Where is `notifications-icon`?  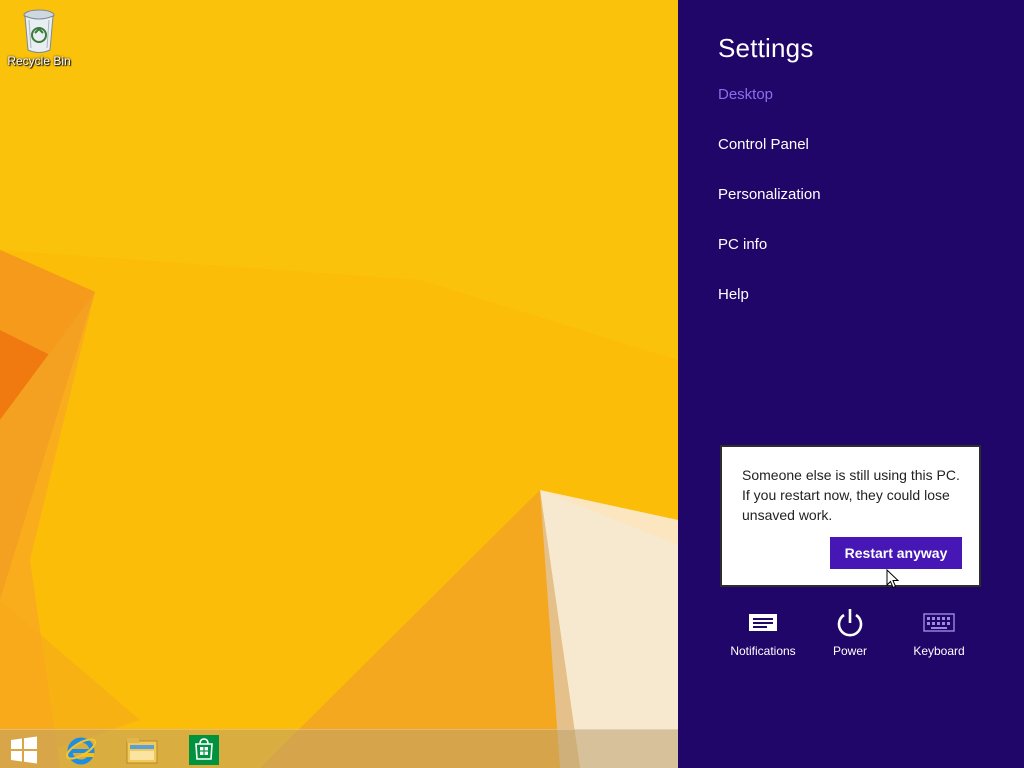
notifications-icon is located at coordinates (763, 622).